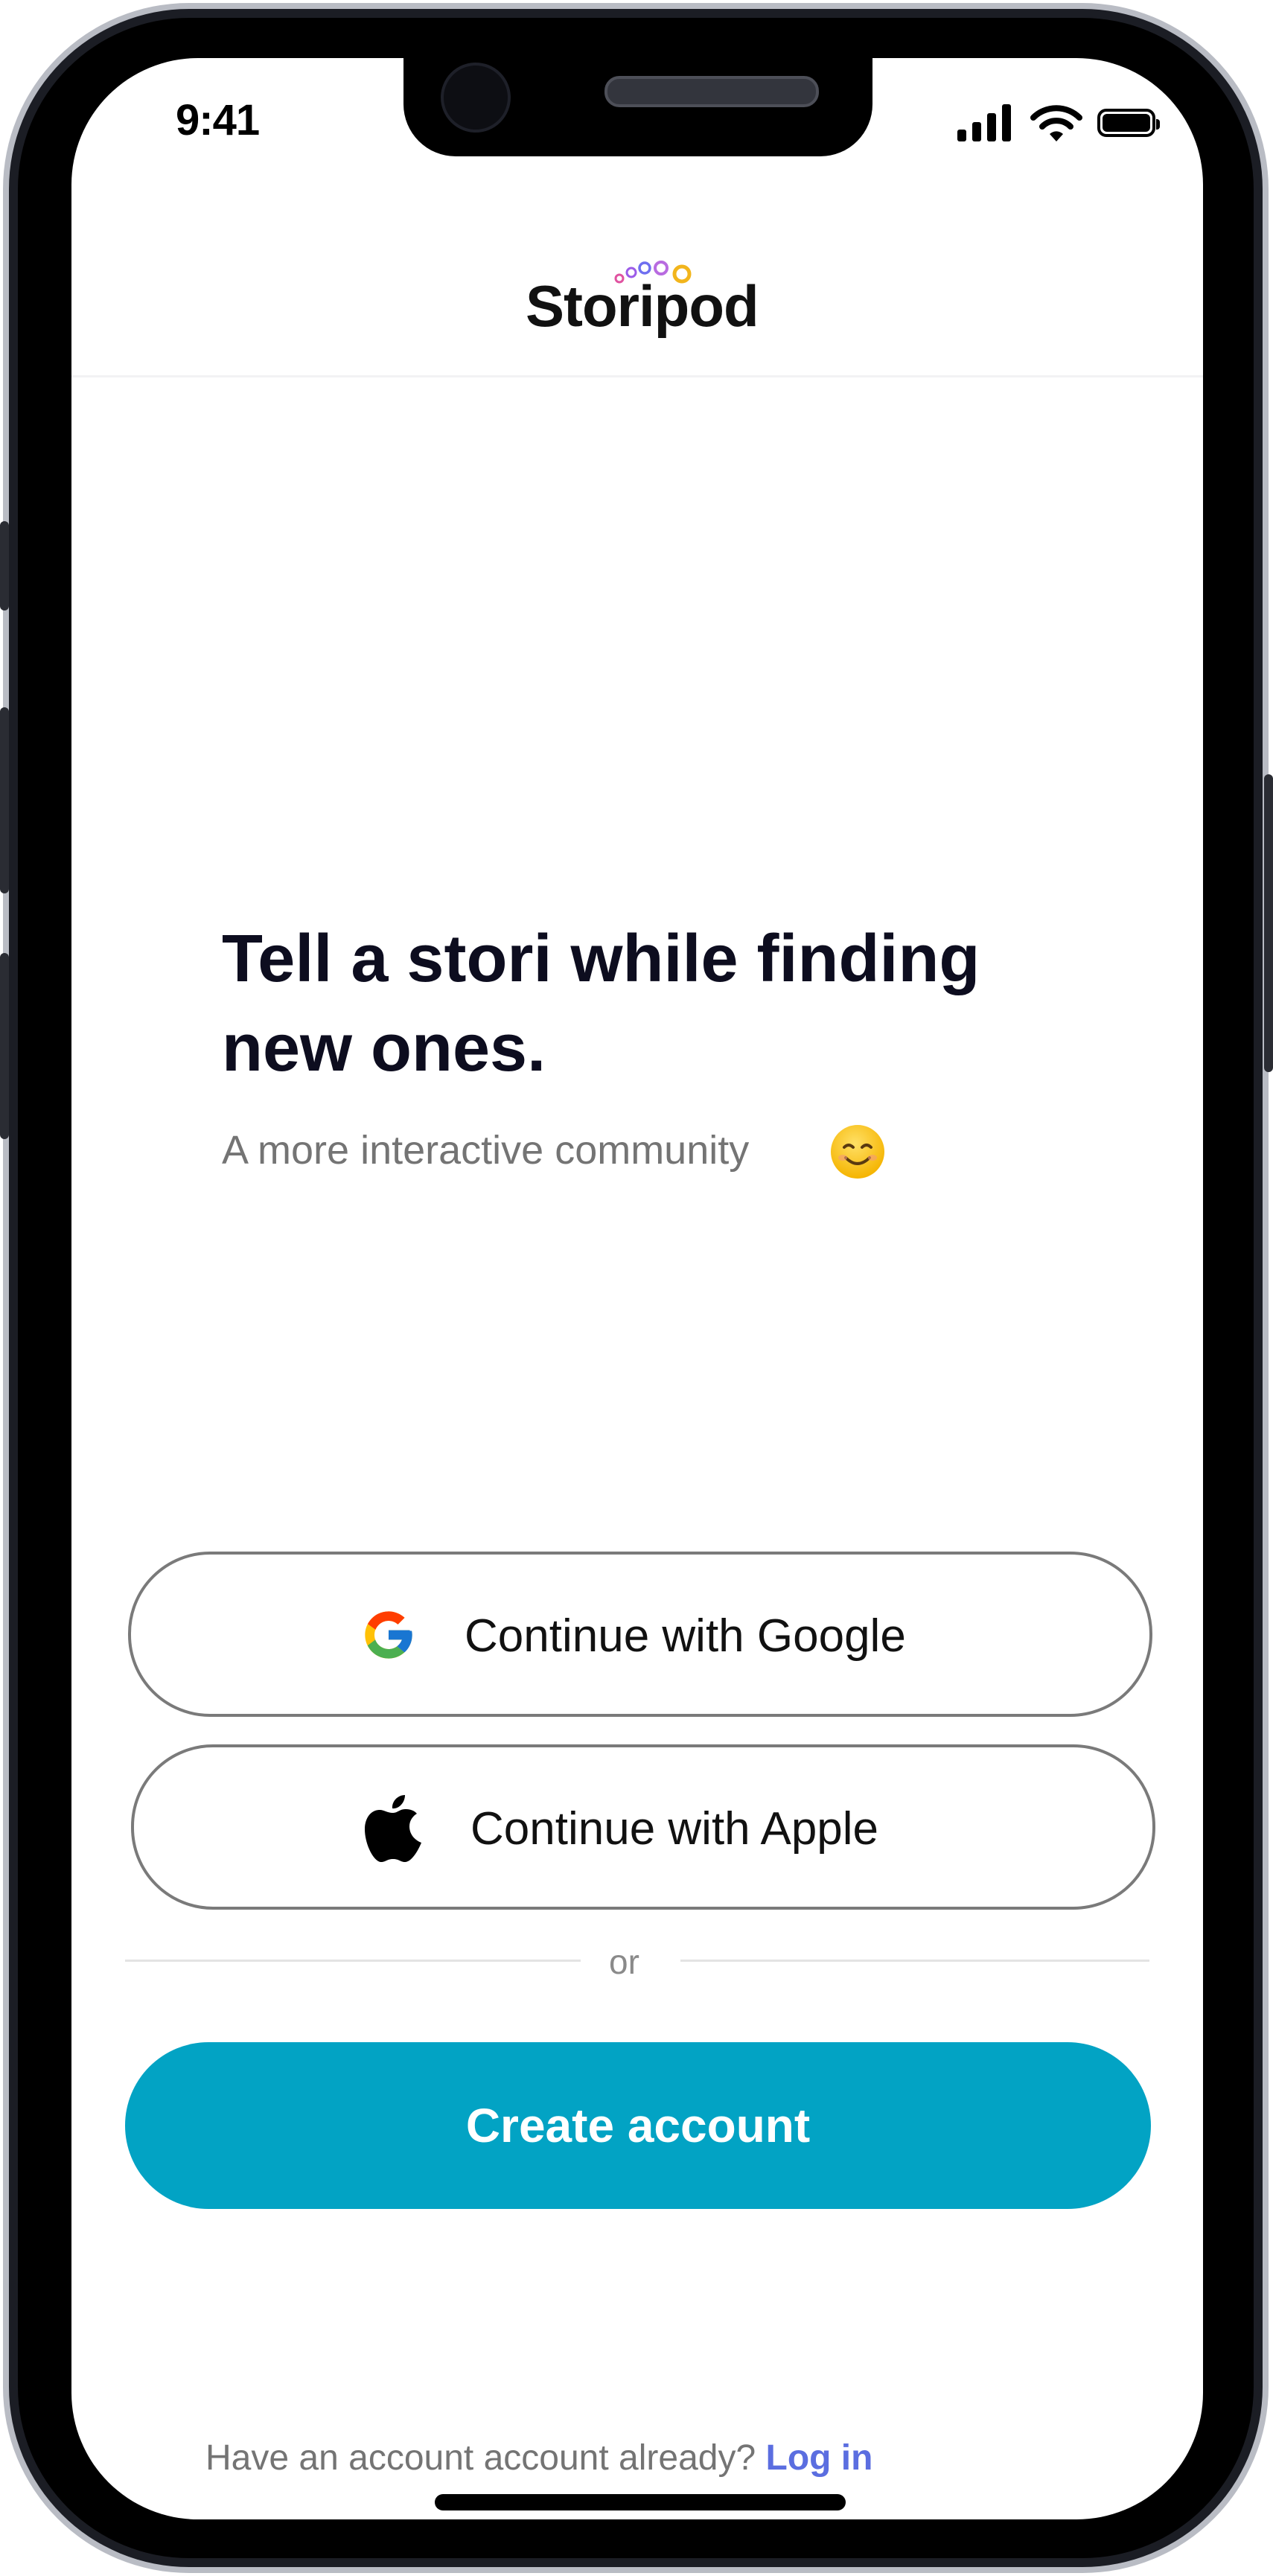 The height and width of the screenshot is (2576, 1273). What do you see at coordinates (353, 1961) in the screenshot?
I see `divider-line-left` at bounding box center [353, 1961].